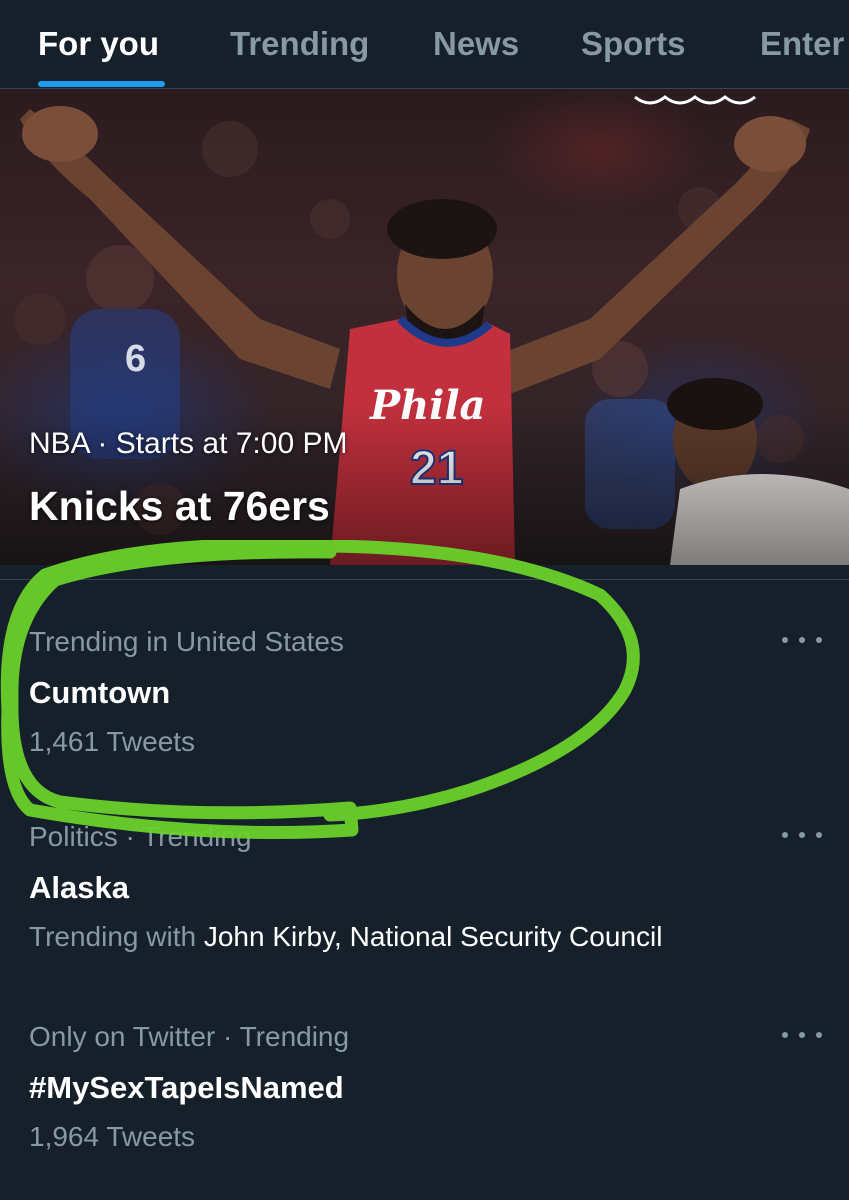 This screenshot has height=1200, width=849. Describe the element at coordinates (189, 1036) in the screenshot. I see `trend-context: Only on Twitter · Trending` at that location.